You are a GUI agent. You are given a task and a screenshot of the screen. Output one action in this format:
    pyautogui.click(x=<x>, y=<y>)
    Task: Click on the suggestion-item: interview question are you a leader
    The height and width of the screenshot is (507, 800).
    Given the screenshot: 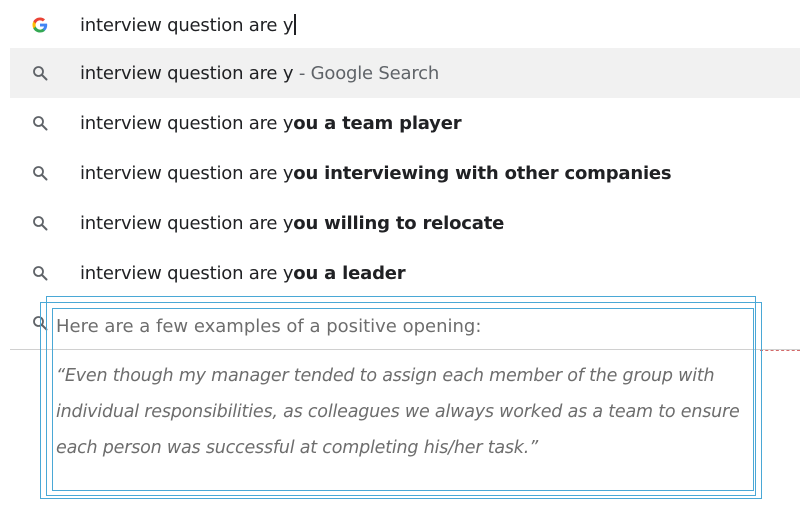 What is the action you would take?
    pyautogui.click(x=405, y=273)
    